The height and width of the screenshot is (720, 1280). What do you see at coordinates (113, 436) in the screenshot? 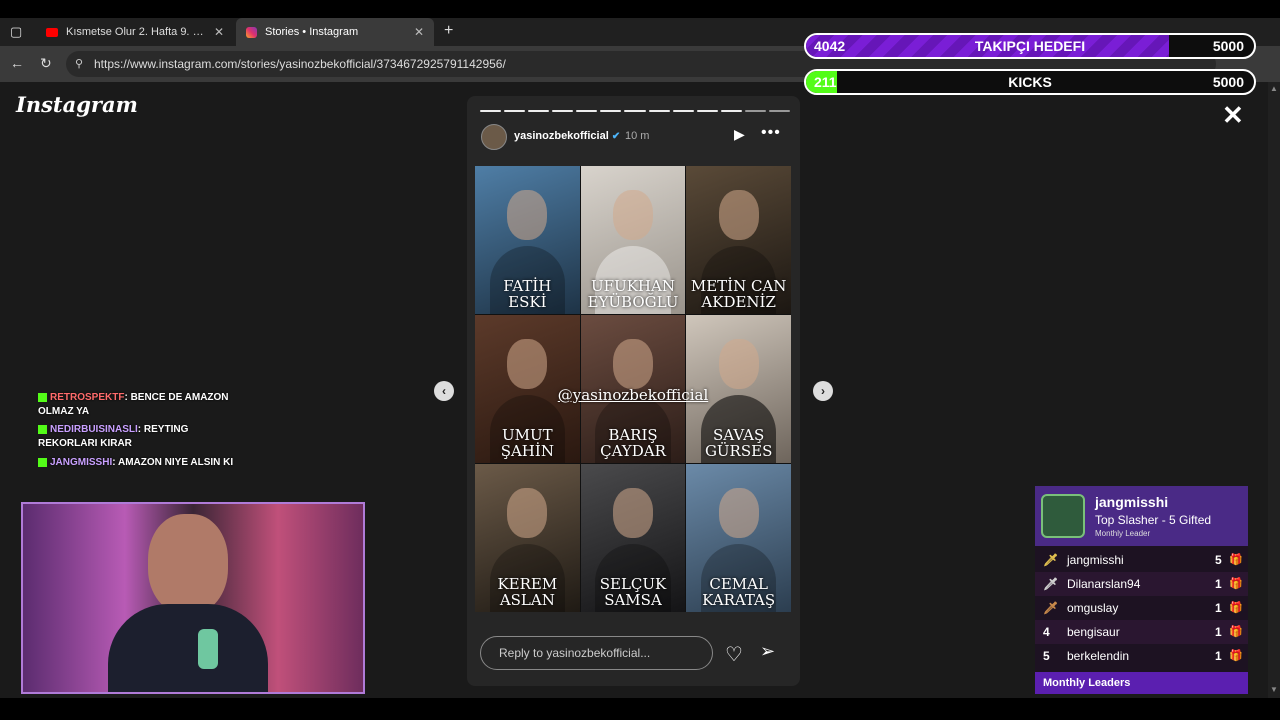
I see `chat-message: NEDIRBUISINASLI: REYTING REKORLARI KIRAR` at bounding box center [113, 436].